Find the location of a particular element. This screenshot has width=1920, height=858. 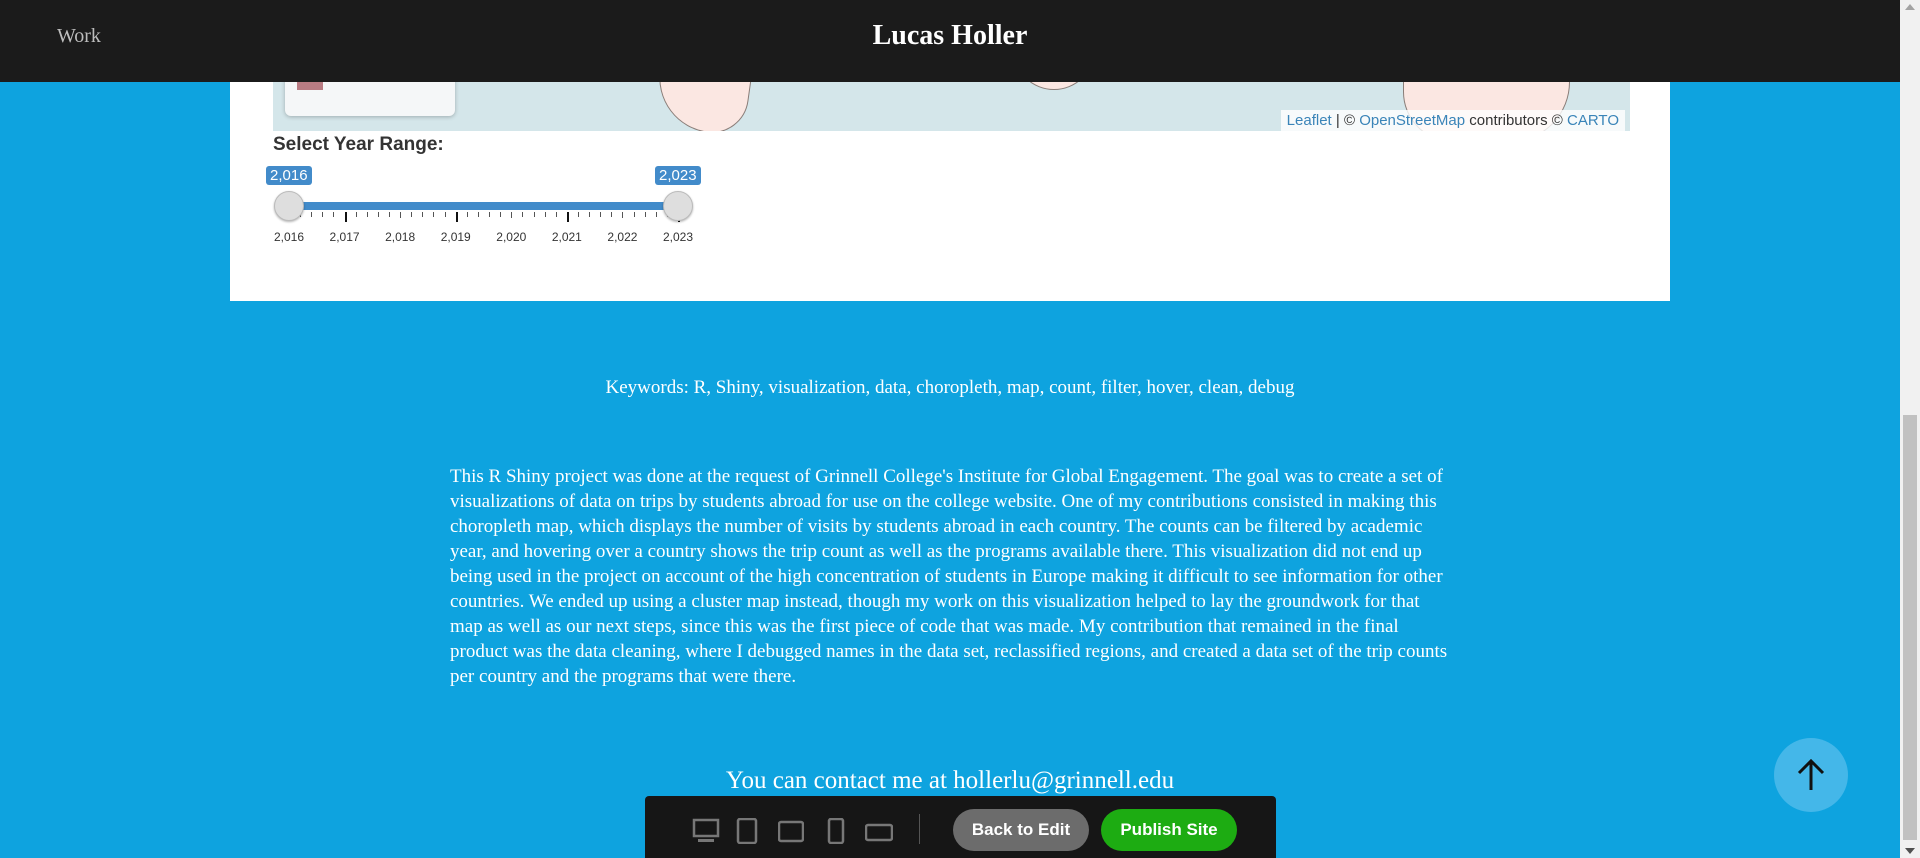

openstreetmap-link: OpenStreetMap is located at coordinates (1412, 120).